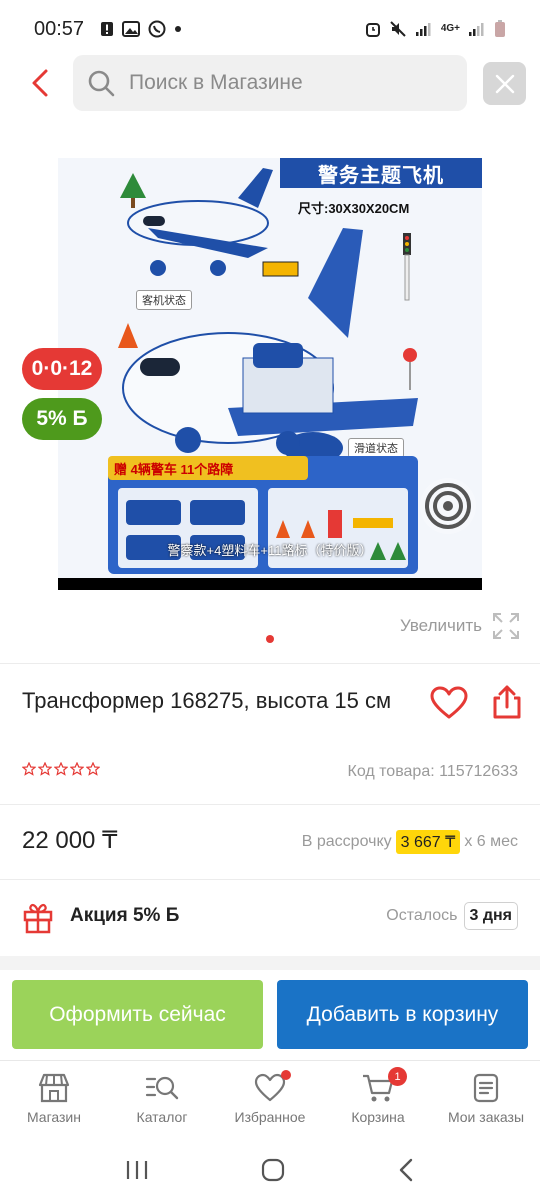  I want to click on nav-item-catalog: Каталог, so click(162, 1100).